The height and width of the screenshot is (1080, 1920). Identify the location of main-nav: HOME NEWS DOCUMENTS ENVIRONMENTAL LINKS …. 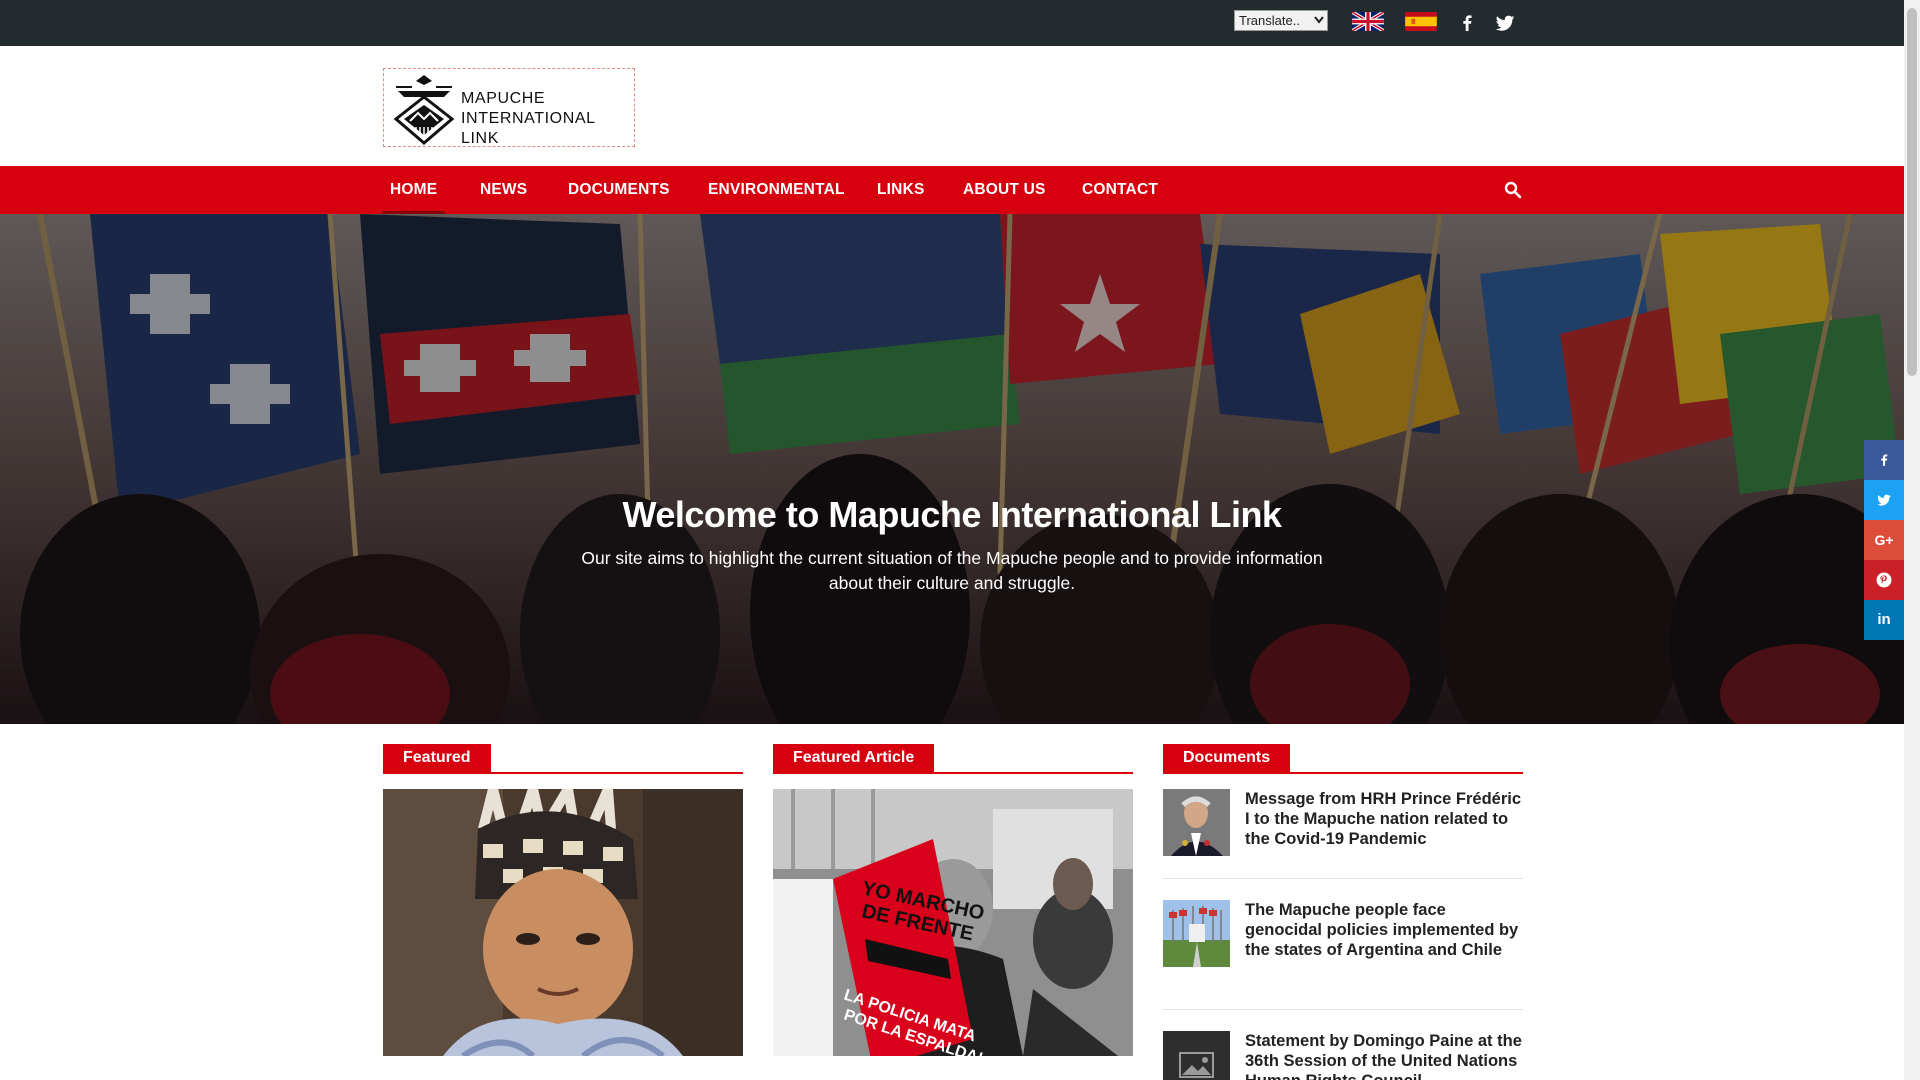
(952, 190).